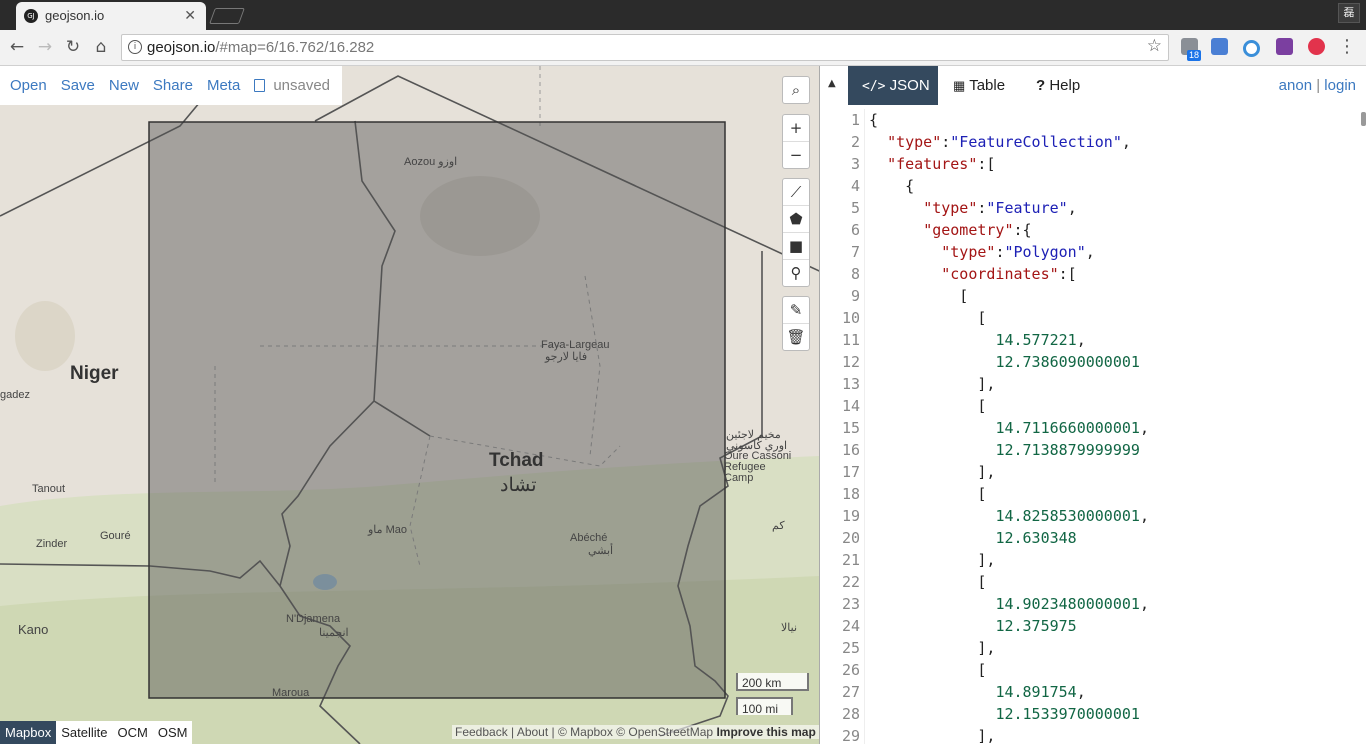  Describe the element at coordinates (28, 732) in the screenshot. I see `layer-mapbox: Mapbox` at that location.